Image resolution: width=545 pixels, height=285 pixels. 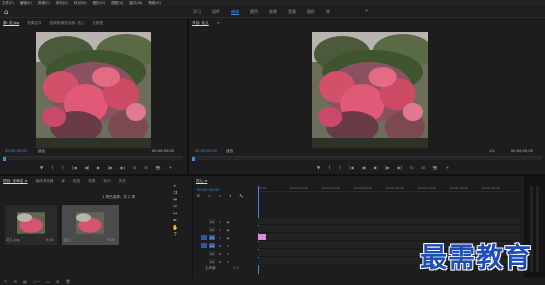 What do you see at coordinates (212, 245) in the screenshot?
I see `track-label: A1` at bounding box center [212, 245].